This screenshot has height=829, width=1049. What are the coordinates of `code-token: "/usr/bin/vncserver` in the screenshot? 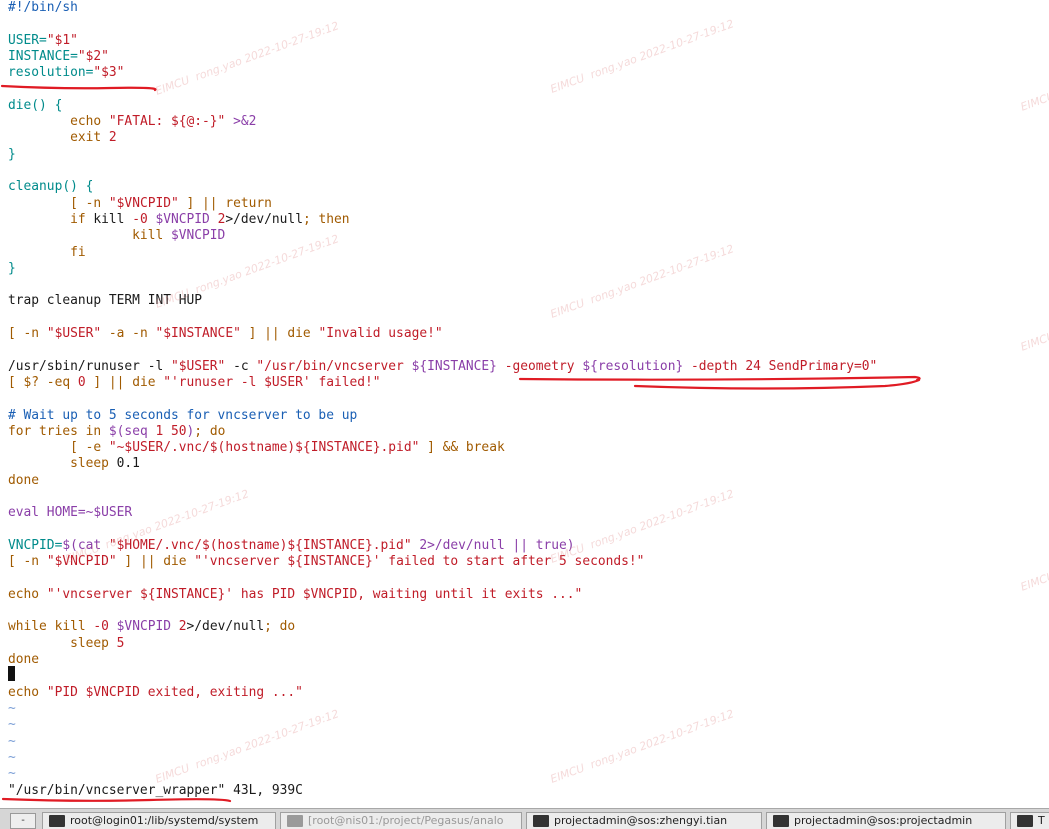 It's located at (334, 366).